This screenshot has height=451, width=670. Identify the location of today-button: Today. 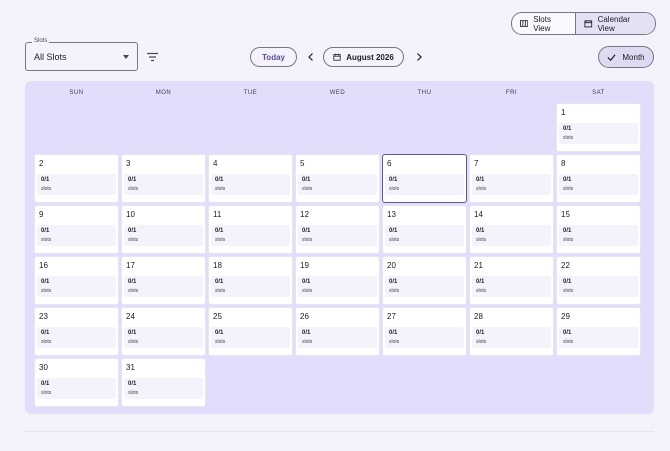
(273, 57).